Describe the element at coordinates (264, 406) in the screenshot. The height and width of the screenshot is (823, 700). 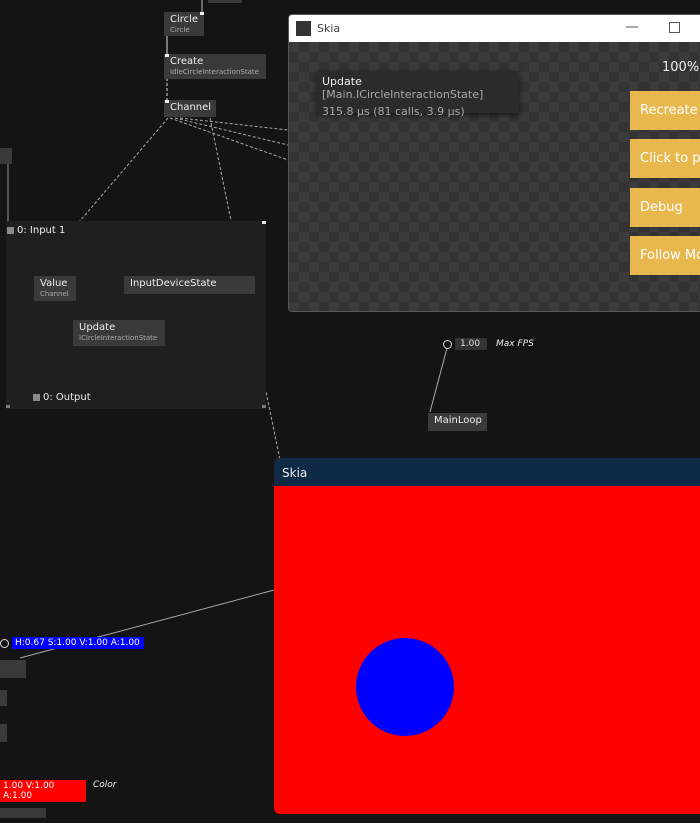
I see `region-corner-br` at that location.